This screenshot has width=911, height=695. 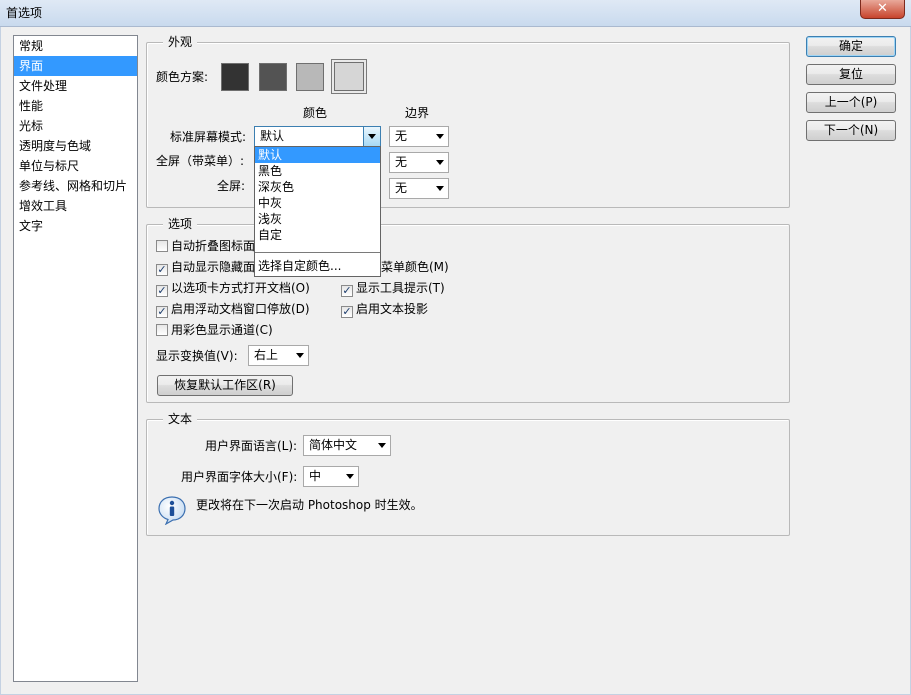 I want to click on ui-font-size-label: 用户界面字体大小(F):, so click(x=239, y=477).